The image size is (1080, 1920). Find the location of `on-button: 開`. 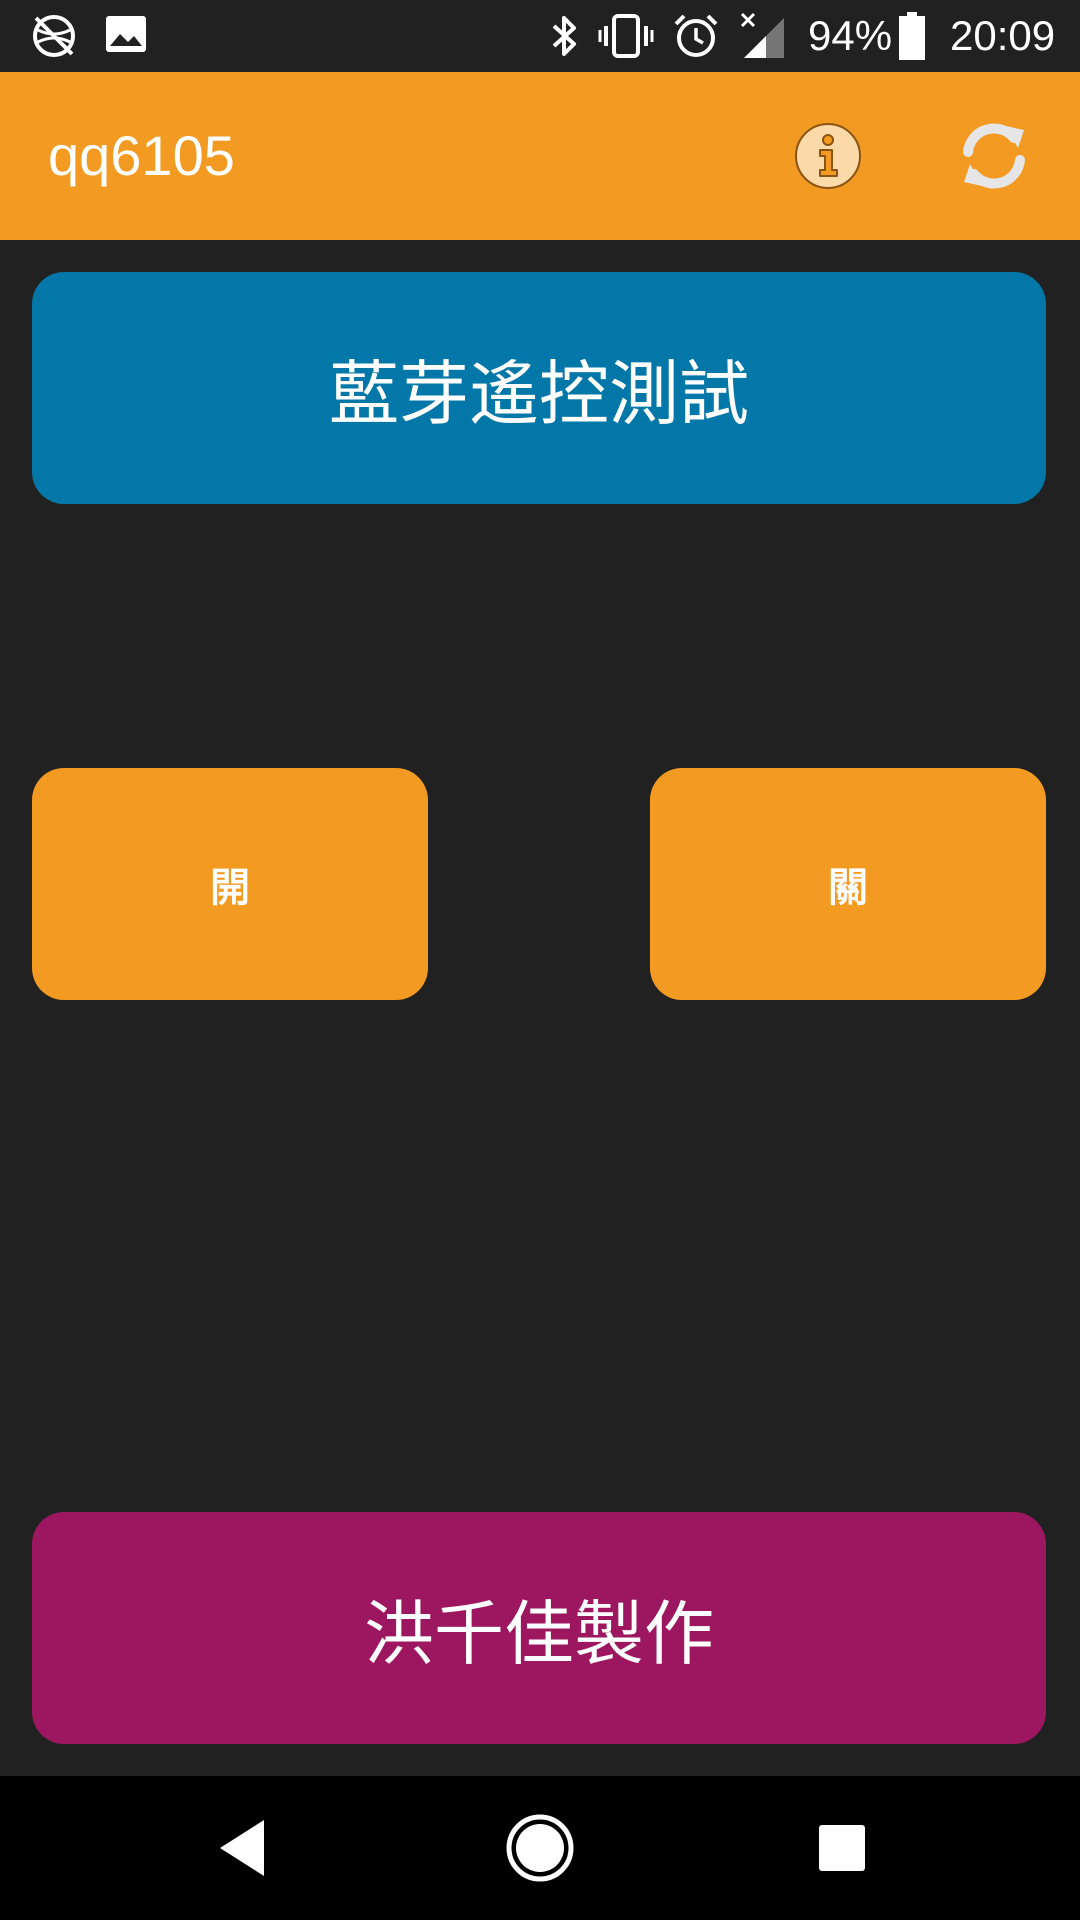

on-button: 開 is located at coordinates (230, 884).